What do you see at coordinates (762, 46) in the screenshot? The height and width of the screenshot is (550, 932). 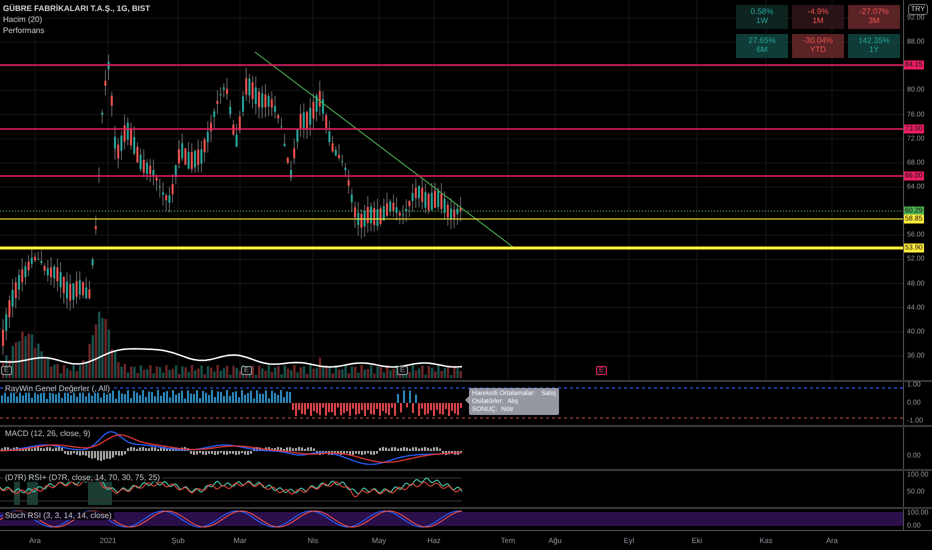 I see `performance-cell: 27.65% 6M` at bounding box center [762, 46].